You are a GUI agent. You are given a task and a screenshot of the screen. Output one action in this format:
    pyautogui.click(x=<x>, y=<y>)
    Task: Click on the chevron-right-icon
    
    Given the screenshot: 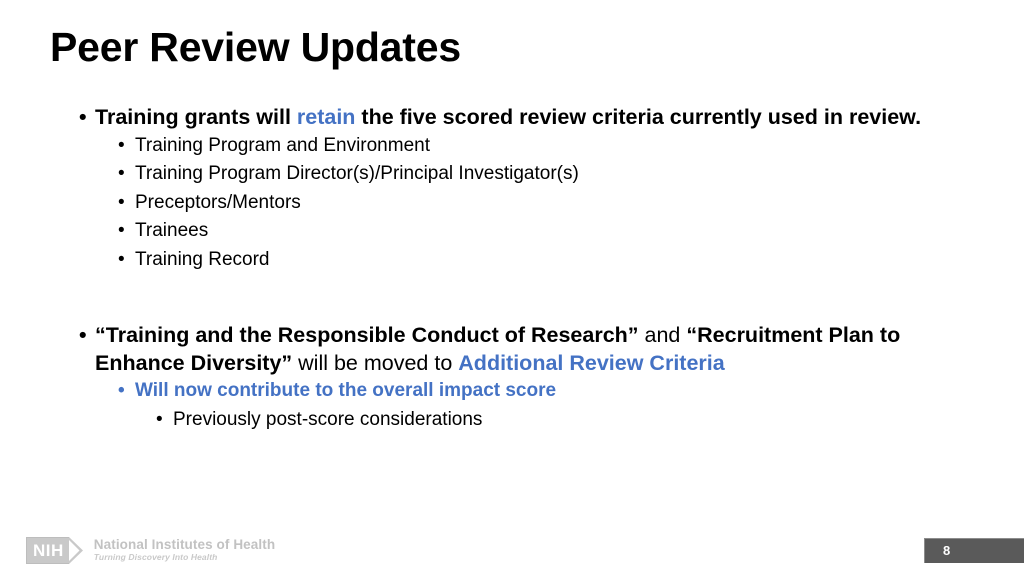 What is the action you would take?
    pyautogui.click(x=76, y=550)
    